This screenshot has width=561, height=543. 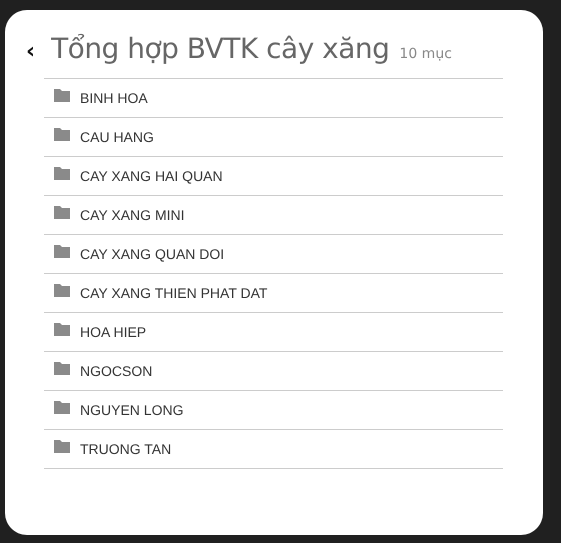 What do you see at coordinates (31, 51) in the screenshot?
I see `back-button: ‹` at bounding box center [31, 51].